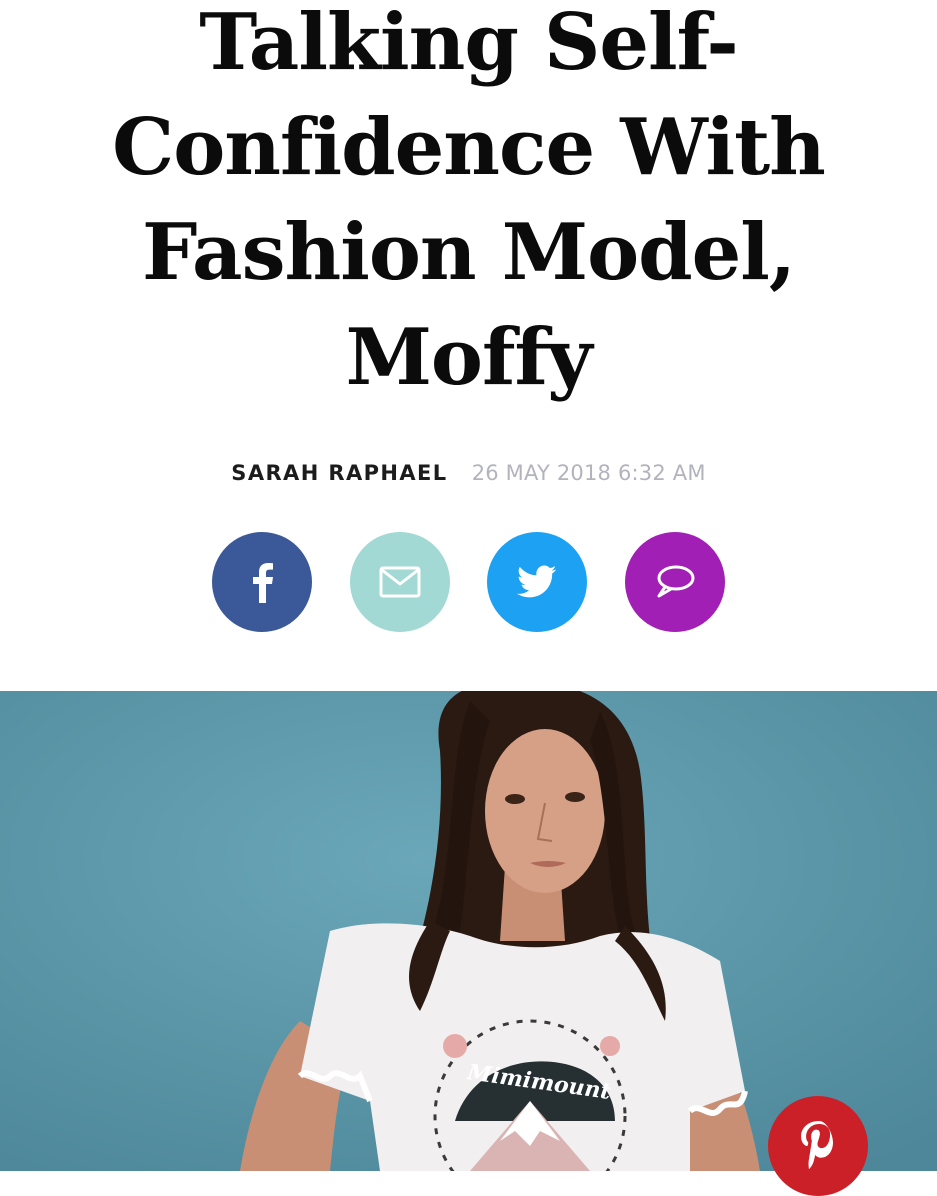 This screenshot has width=937, height=1196. I want to click on facebook-icon, so click(262, 582).